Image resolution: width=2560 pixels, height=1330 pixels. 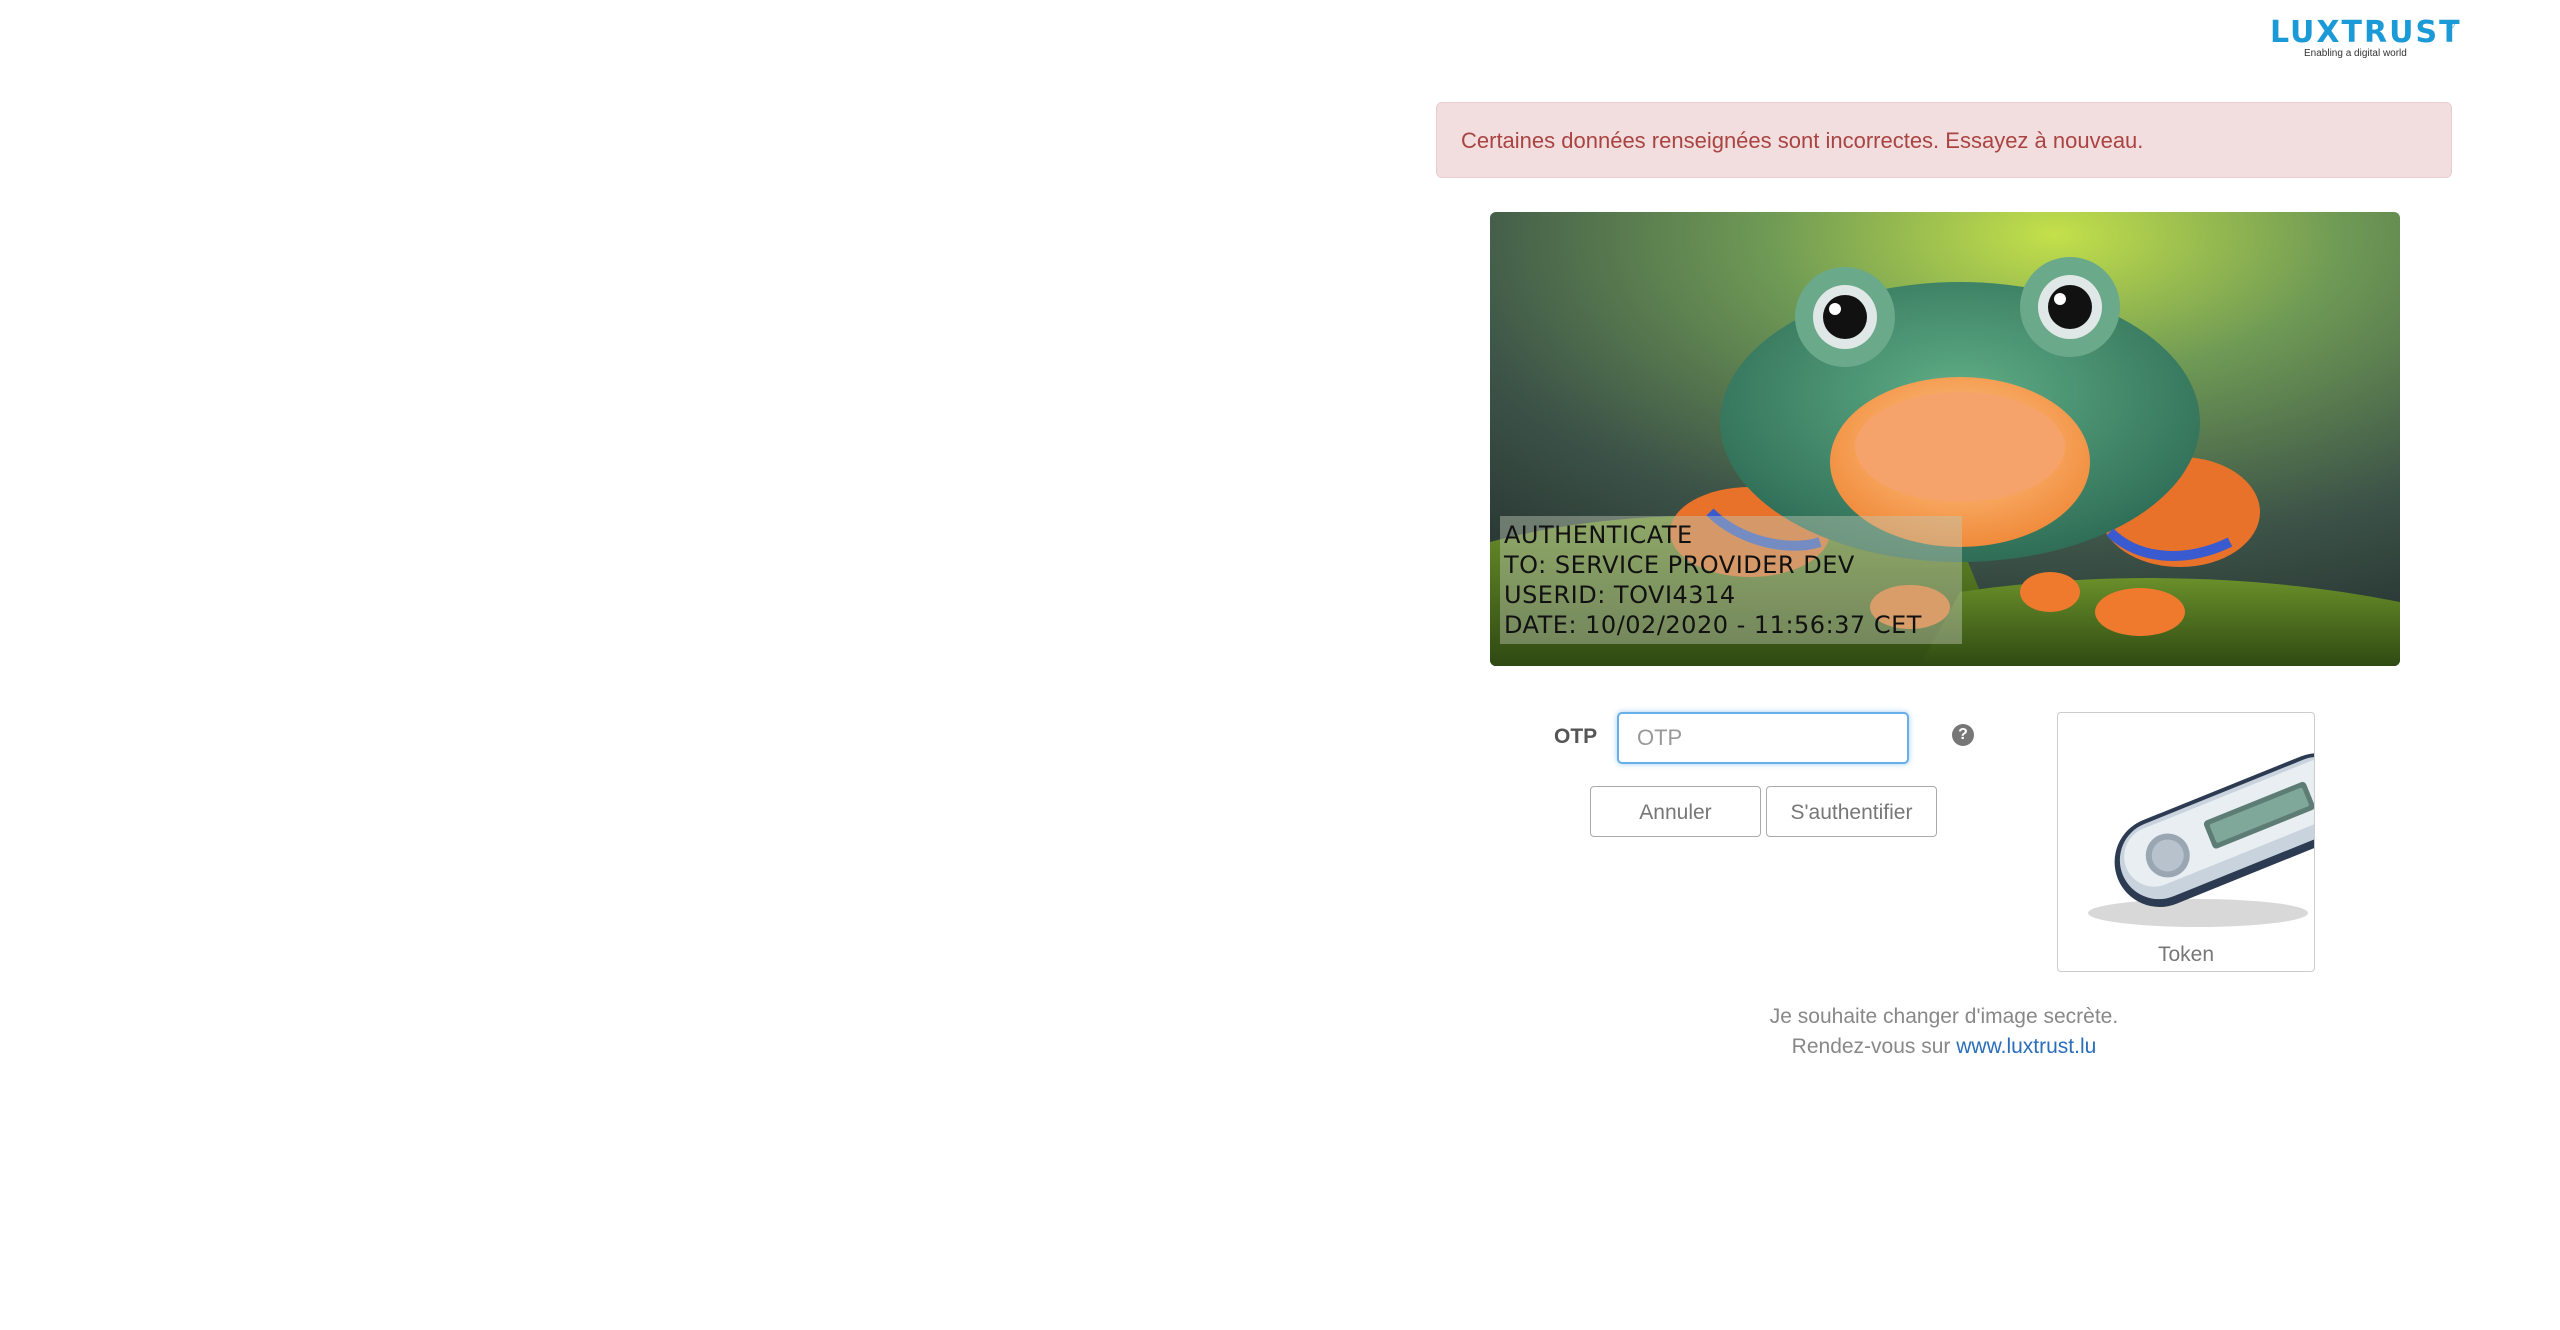 I want to click on logo-registered-mark: ®, so click(x=2451, y=25).